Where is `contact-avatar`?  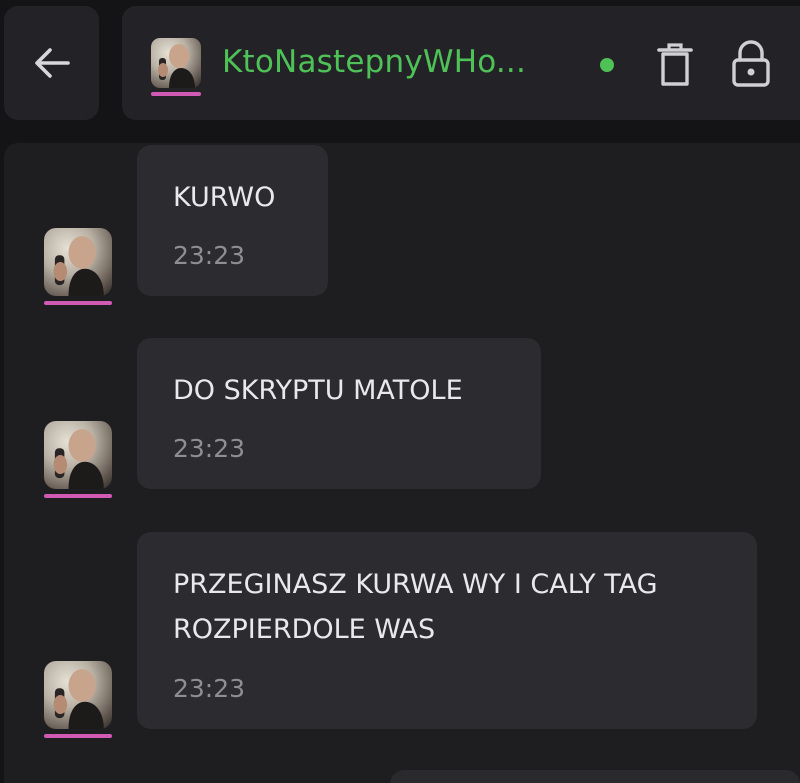 contact-avatar is located at coordinates (176, 67).